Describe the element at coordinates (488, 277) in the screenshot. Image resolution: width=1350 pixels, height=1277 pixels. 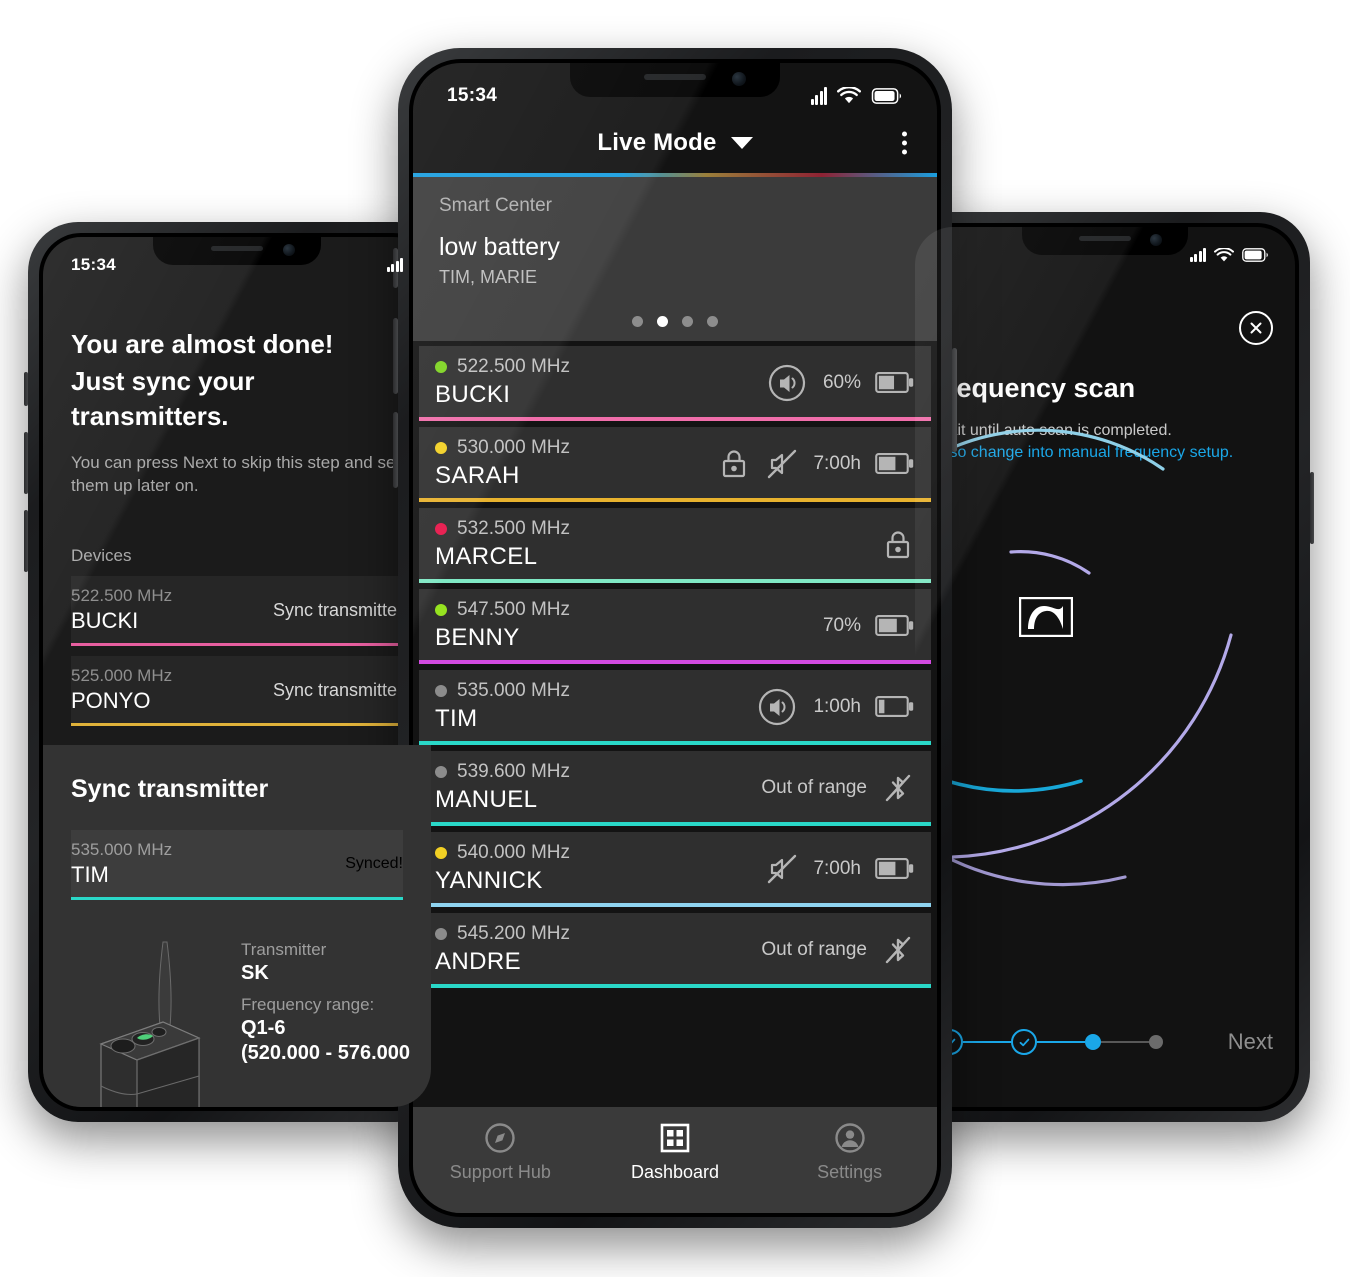
I see `smart-center-subtitle: TIM, MARIE` at that location.